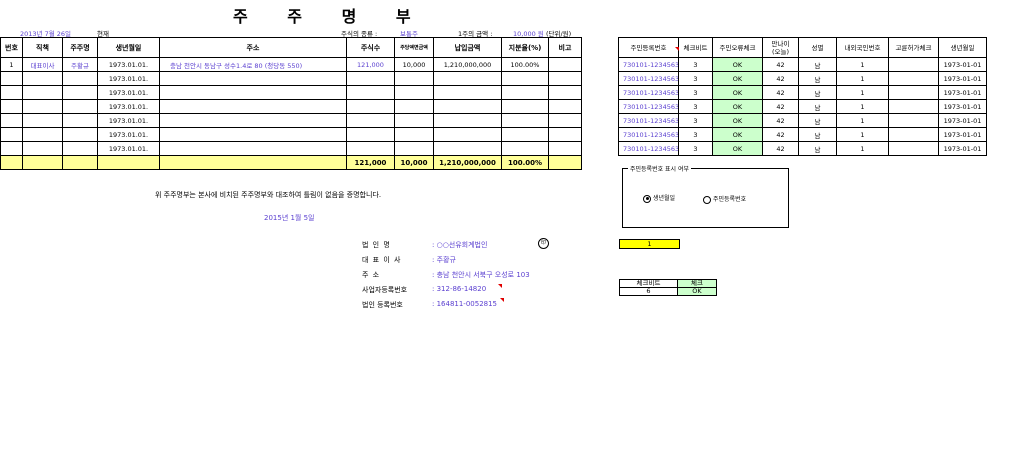  I want to click on shareholder-table-header: 번호 직책 주주명 생년월일 주소 주식수 주당액면금액 납입금액 지분율(%) 비고, so click(291, 47).